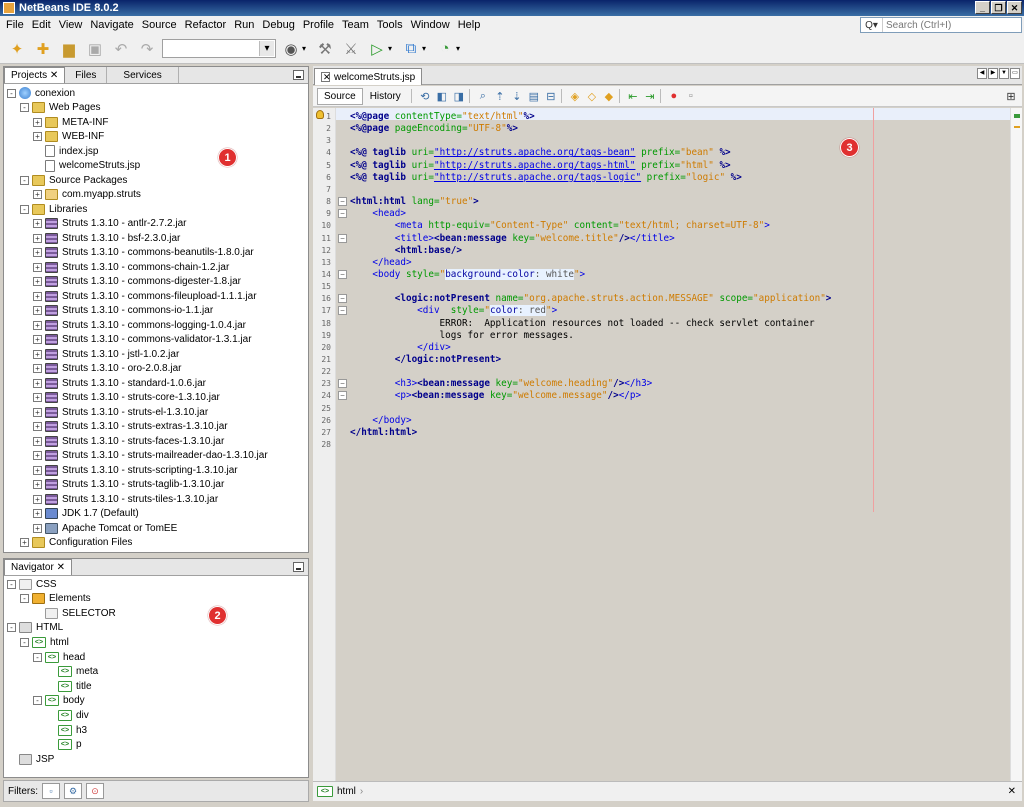 This screenshot has height=807, width=1024. Describe the element at coordinates (128, 441) in the screenshot. I see `tree-node: + Struts 1.3.10 - struts-faces-1.3.10.jar` at that location.